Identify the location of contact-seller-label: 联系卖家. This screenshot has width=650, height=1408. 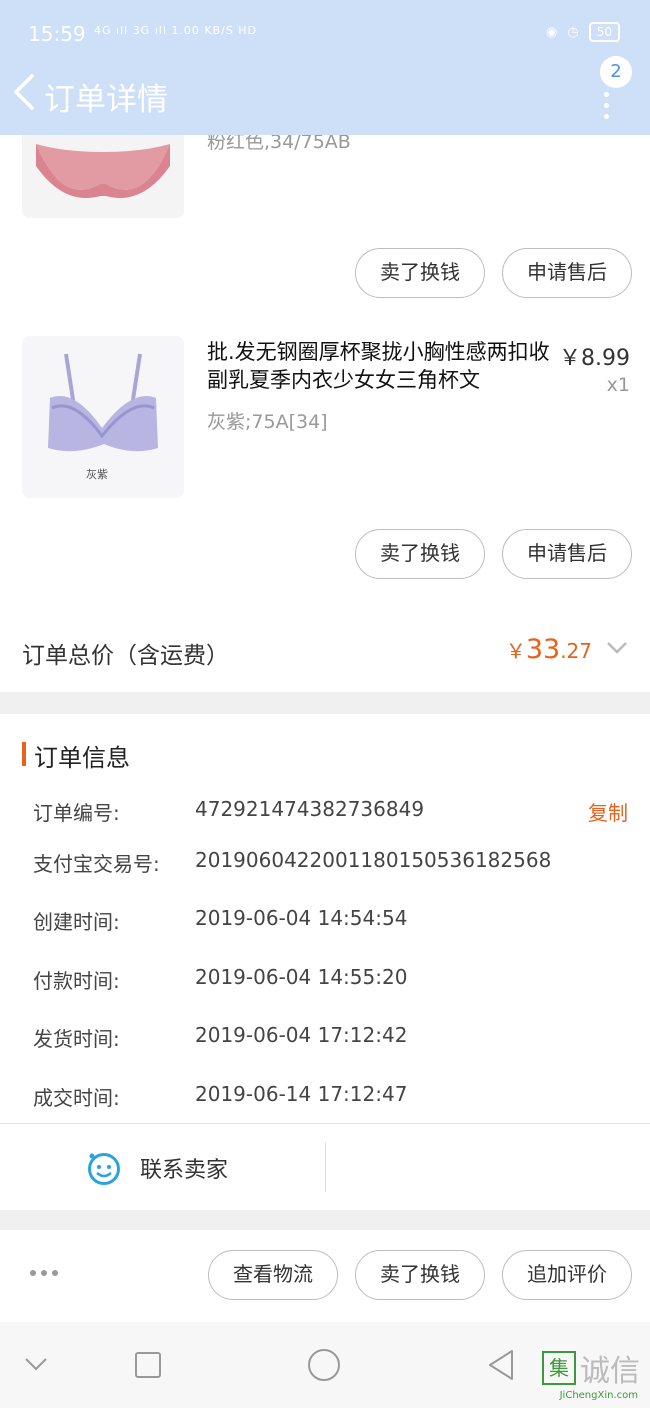
(184, 1170).